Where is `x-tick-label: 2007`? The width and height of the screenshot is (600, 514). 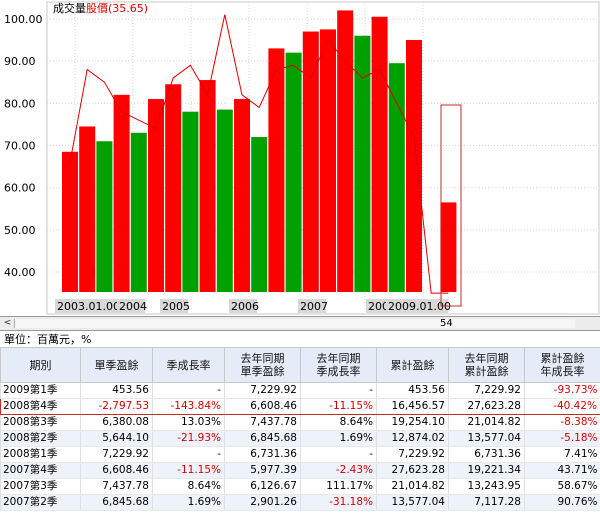 x-tick-label: 2007 is located at coordinates (314, 306).